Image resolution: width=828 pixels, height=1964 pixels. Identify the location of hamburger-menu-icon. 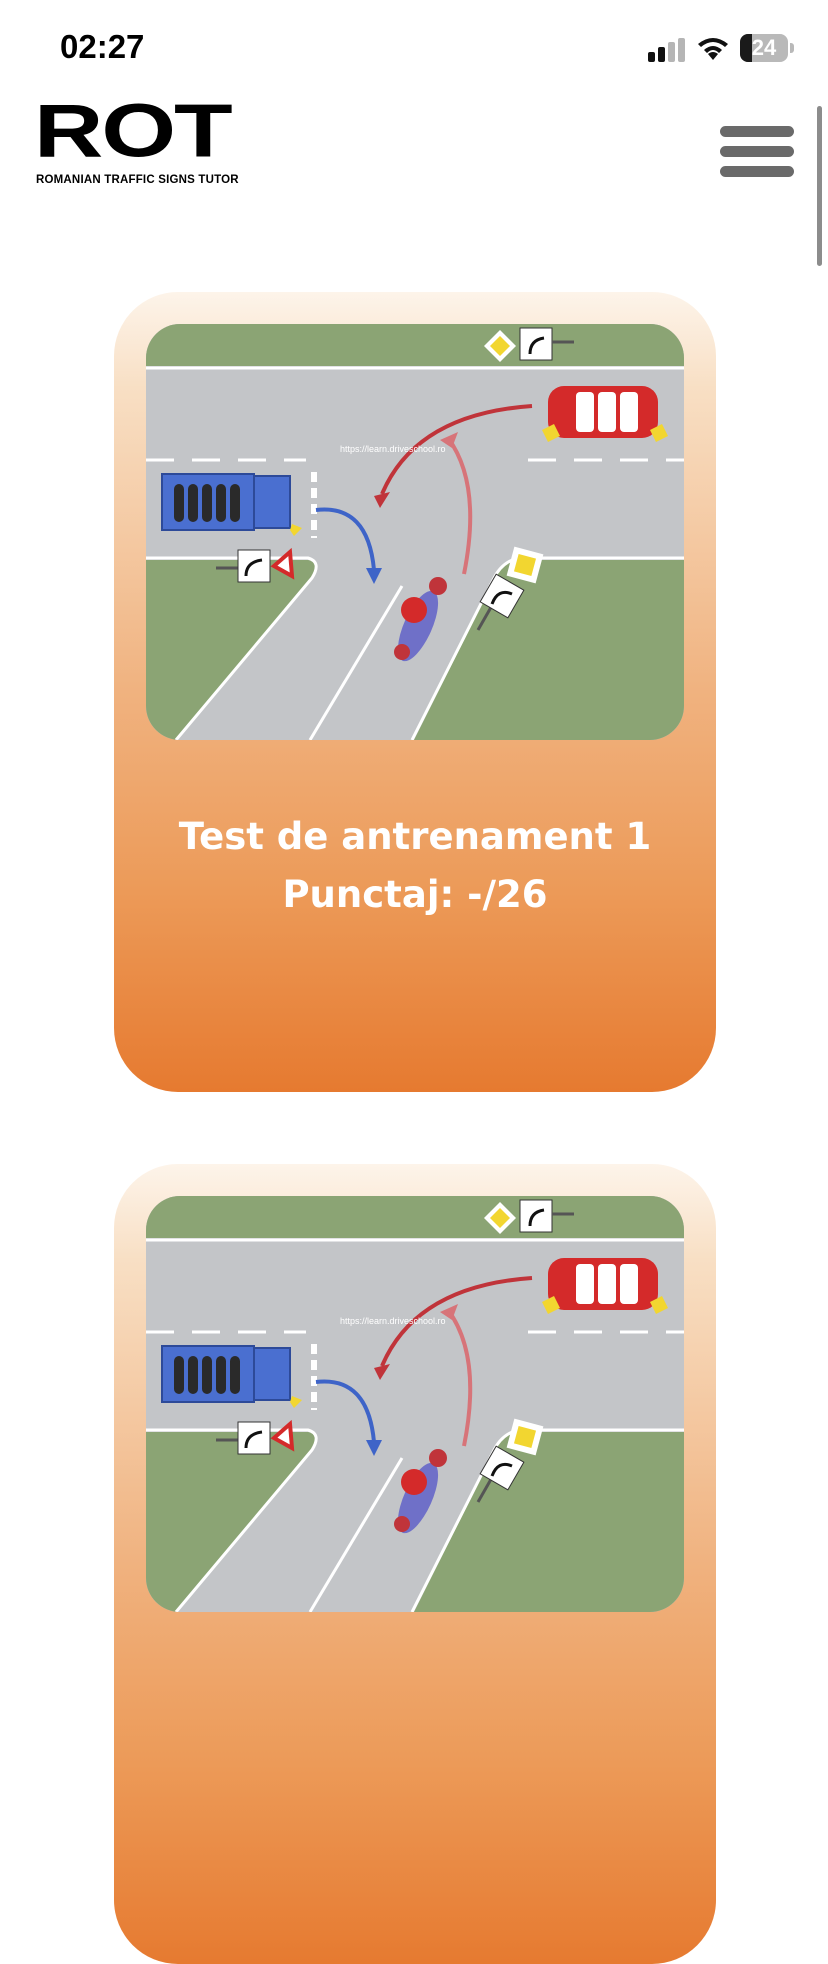
(758, 153).